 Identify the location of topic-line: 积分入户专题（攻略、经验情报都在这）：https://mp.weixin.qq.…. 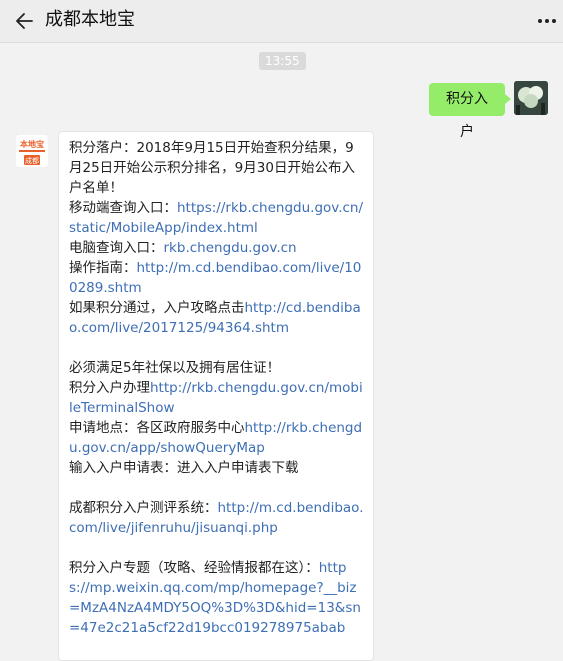
(217, 598).